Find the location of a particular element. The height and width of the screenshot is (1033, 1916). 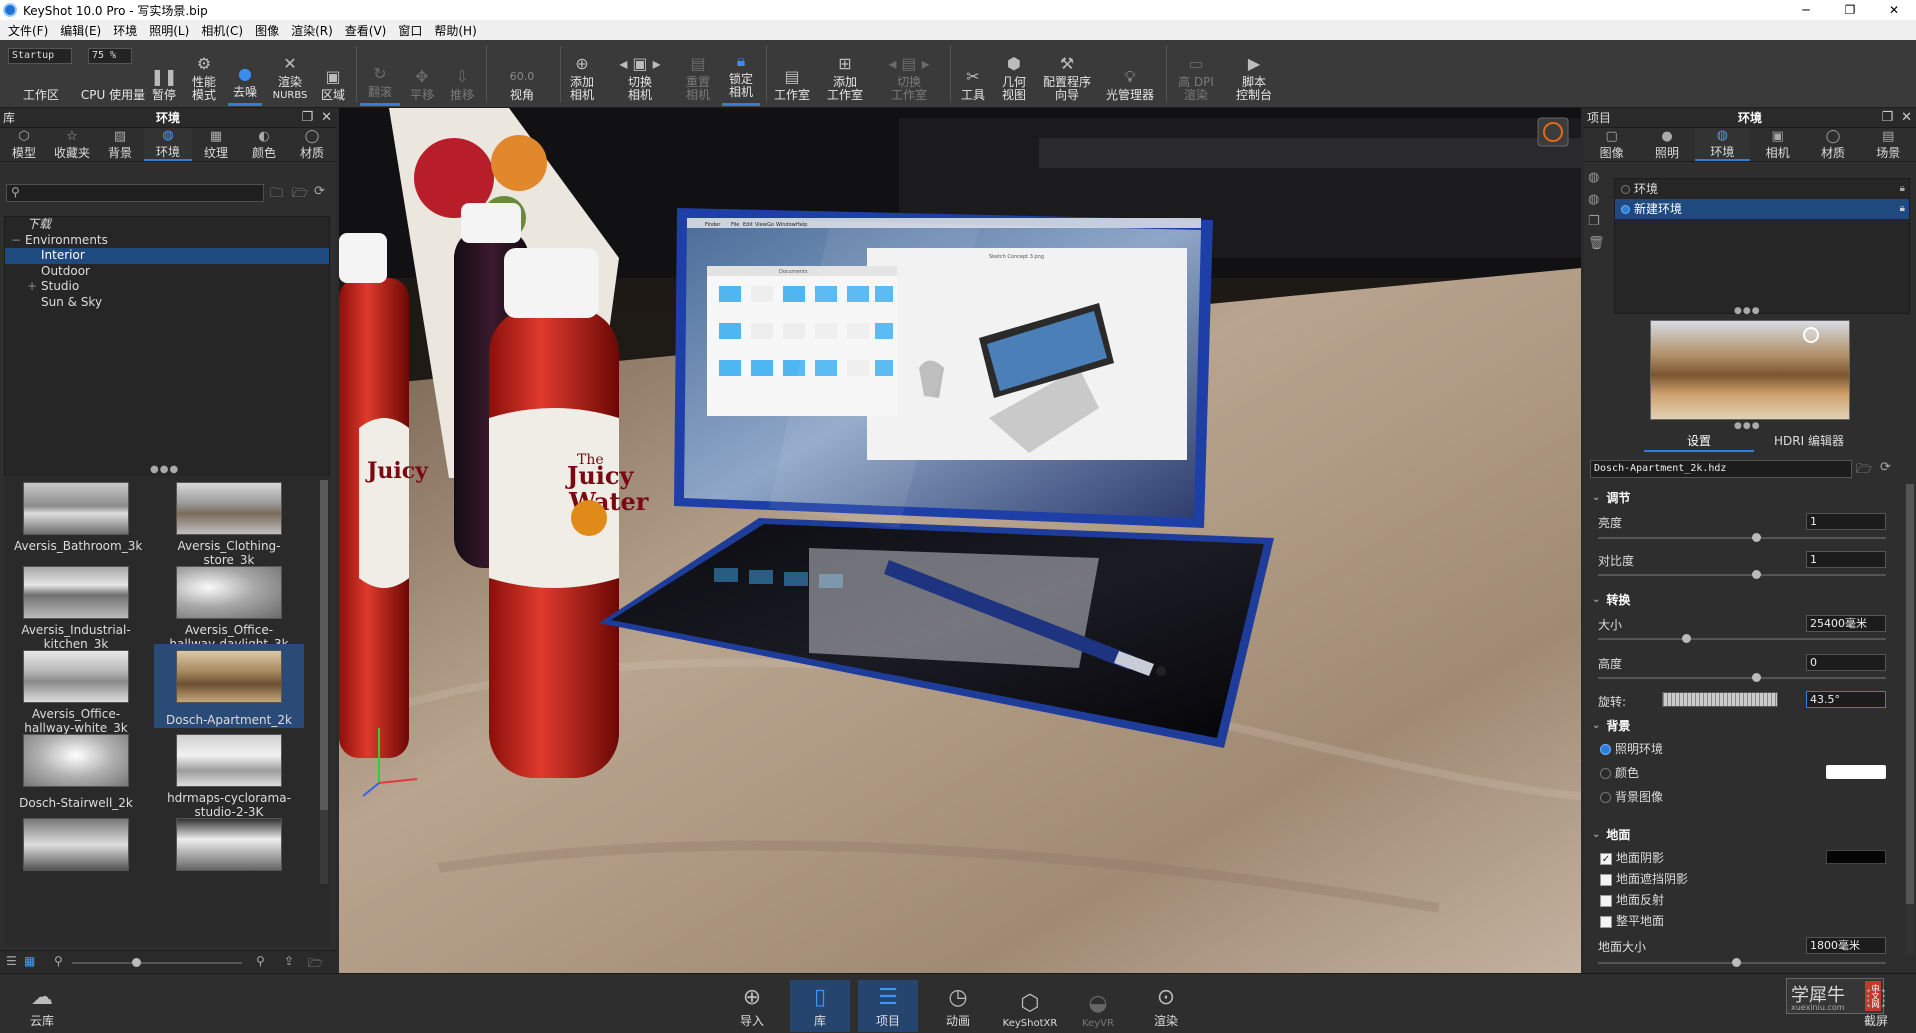

rotation-field: 43.5° is located at coordinates (1846, 699).